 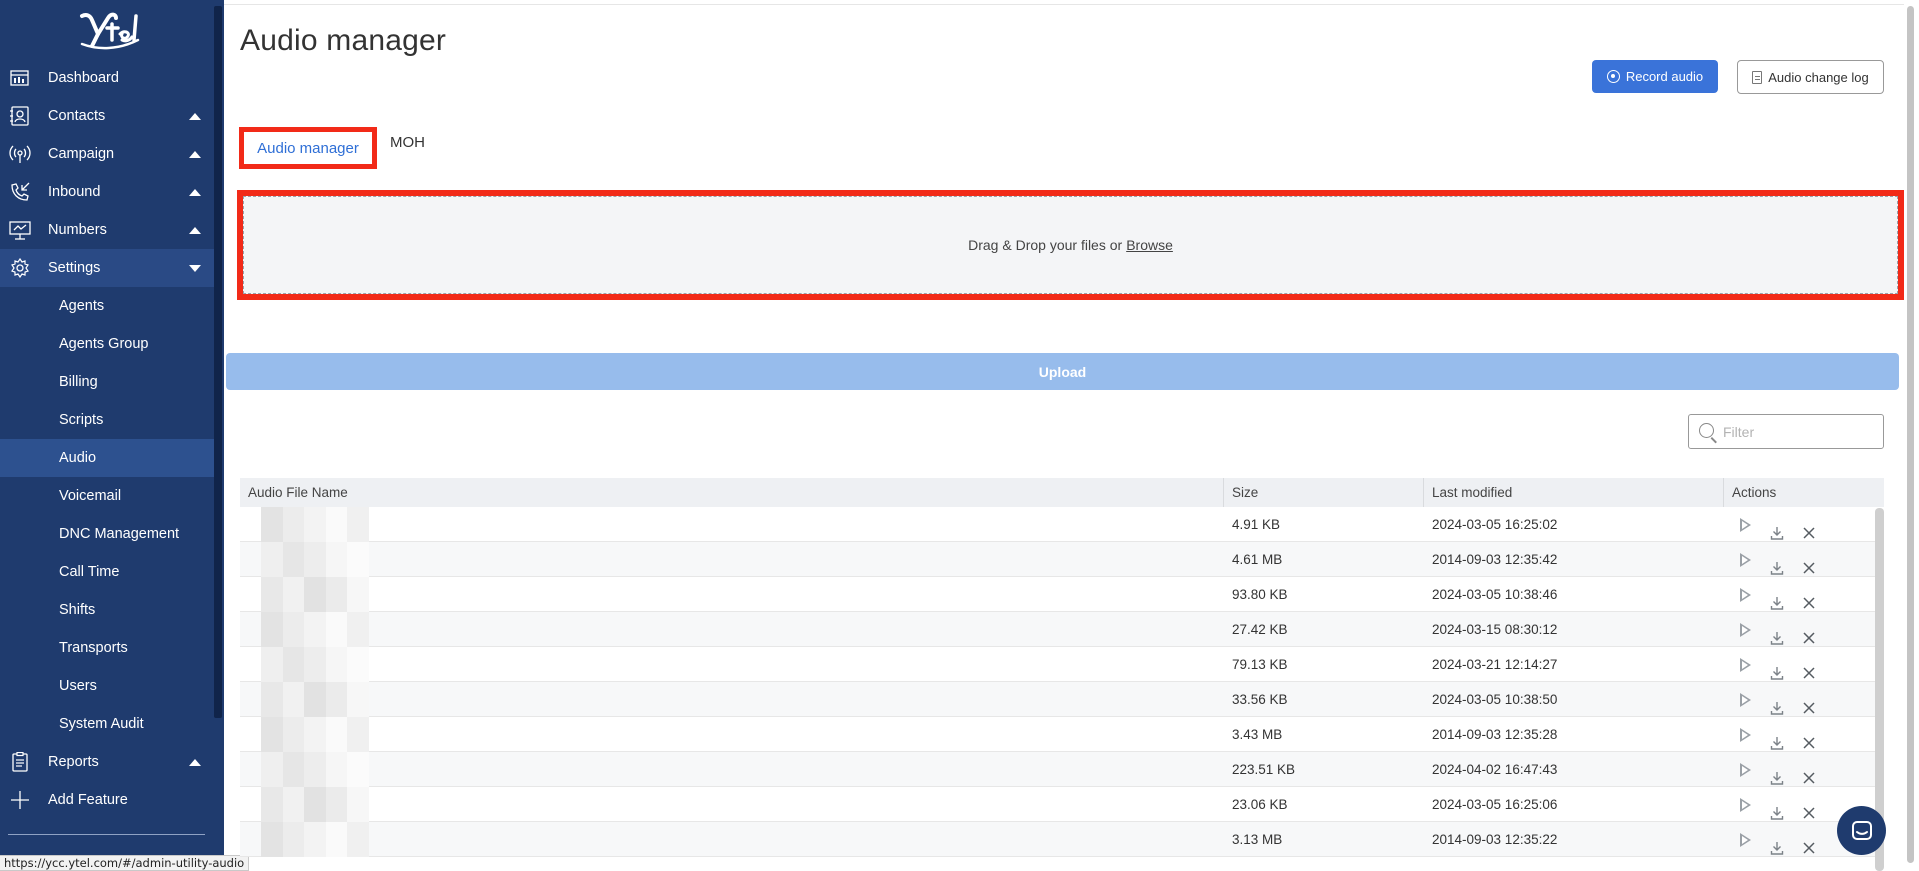 I want to click on page-scrollbar-thumb, so click(x=1910, y=434).